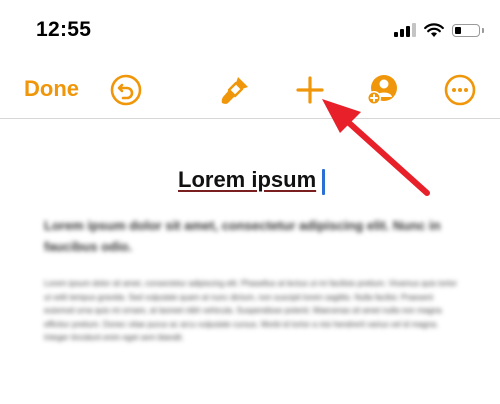 This screenshot has height=404, width=500. I want to click on text-cursor, so click(323, 182).